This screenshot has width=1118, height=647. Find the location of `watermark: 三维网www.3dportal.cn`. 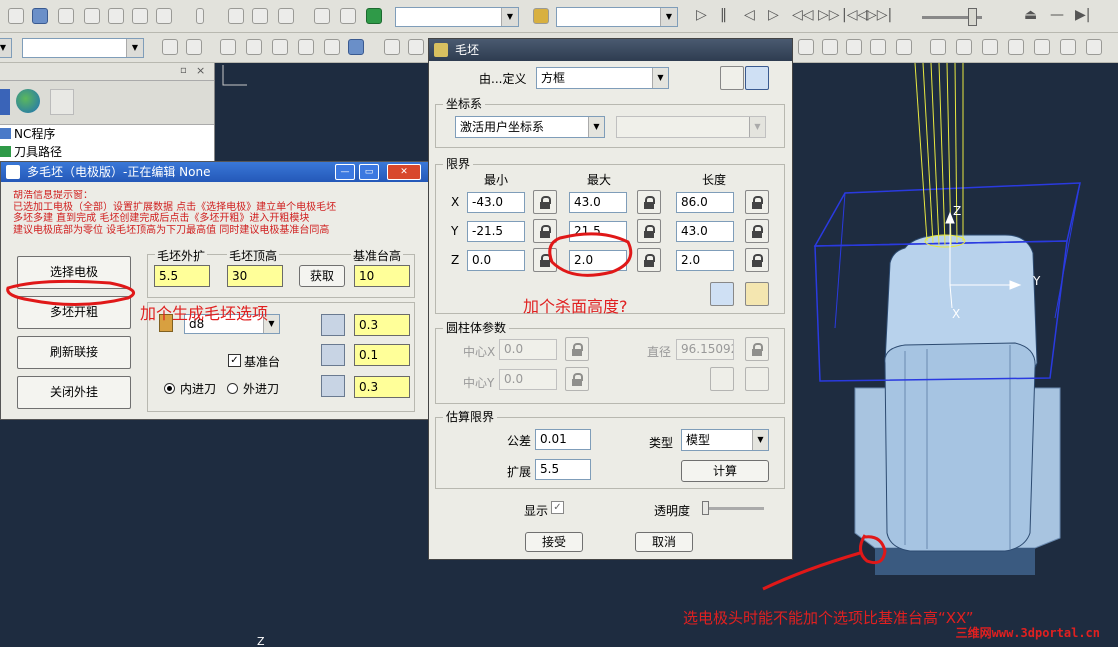

watermark: 三维网www.3dportal.cn is located at coordinates (1027, 633).